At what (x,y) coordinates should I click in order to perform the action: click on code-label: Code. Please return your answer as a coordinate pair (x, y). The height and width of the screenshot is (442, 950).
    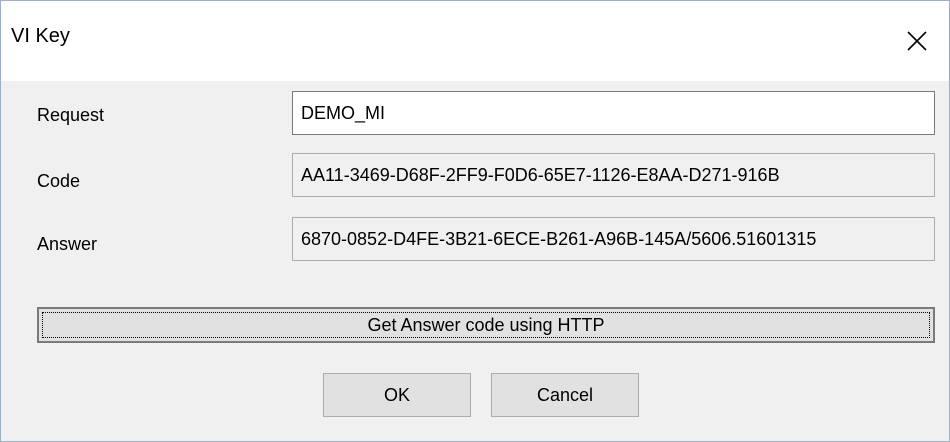
    Looking at the image, I should click on (59, 181).